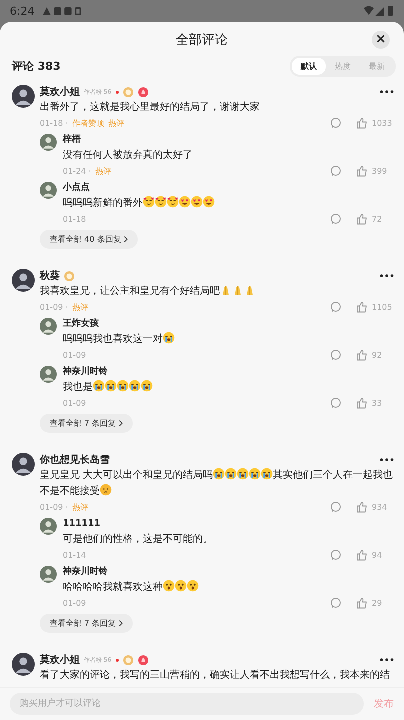  What do you see at coordinates (82, 524) in the screenshot?
I see `user-name: 111111` at bounding box center [82, 524].